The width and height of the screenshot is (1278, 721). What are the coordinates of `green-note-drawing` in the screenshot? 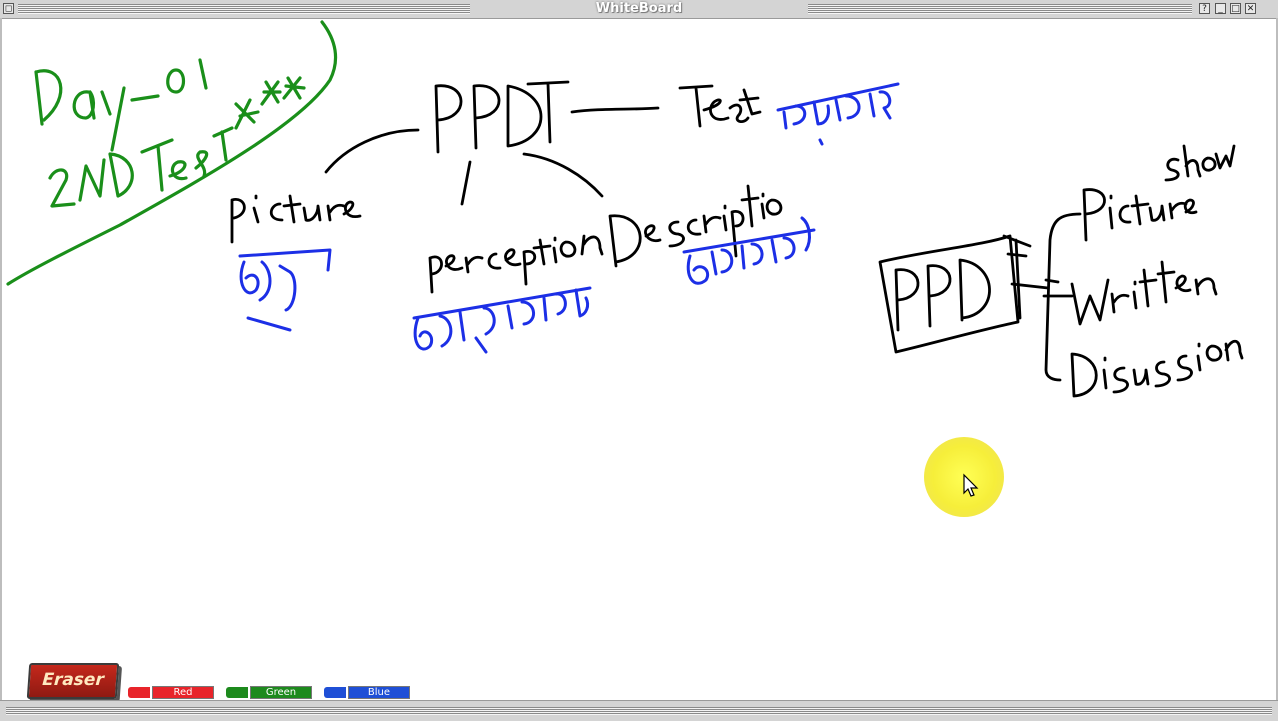 It's located at (172, 153).